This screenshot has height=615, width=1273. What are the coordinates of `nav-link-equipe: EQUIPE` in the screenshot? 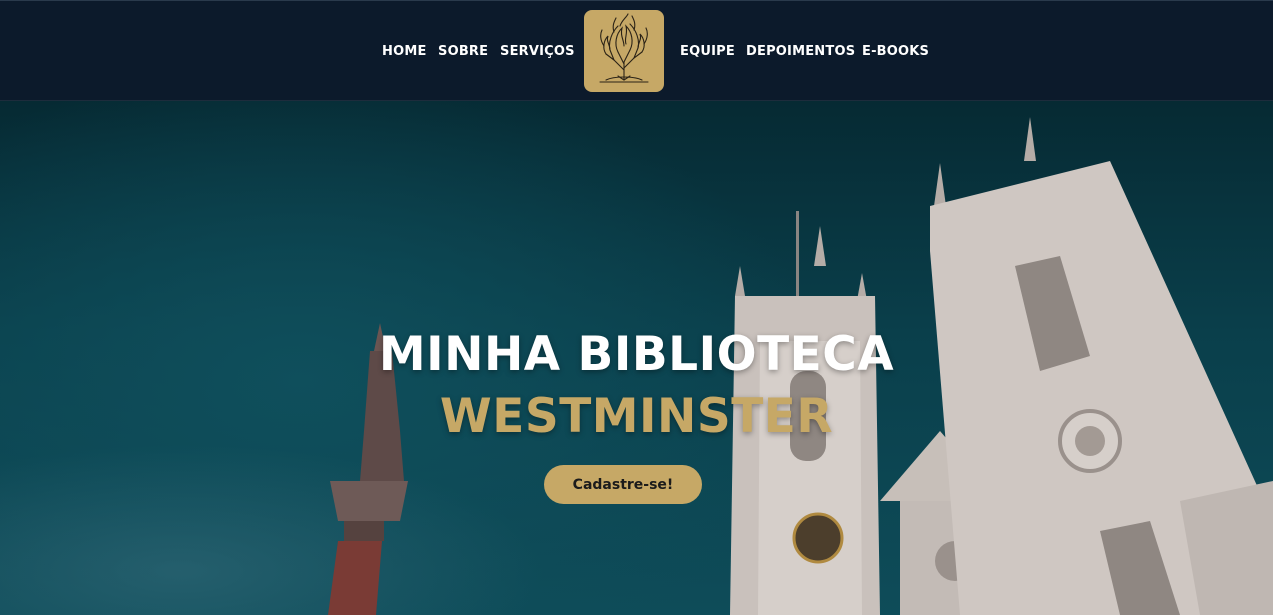 It's located at (707, 51).